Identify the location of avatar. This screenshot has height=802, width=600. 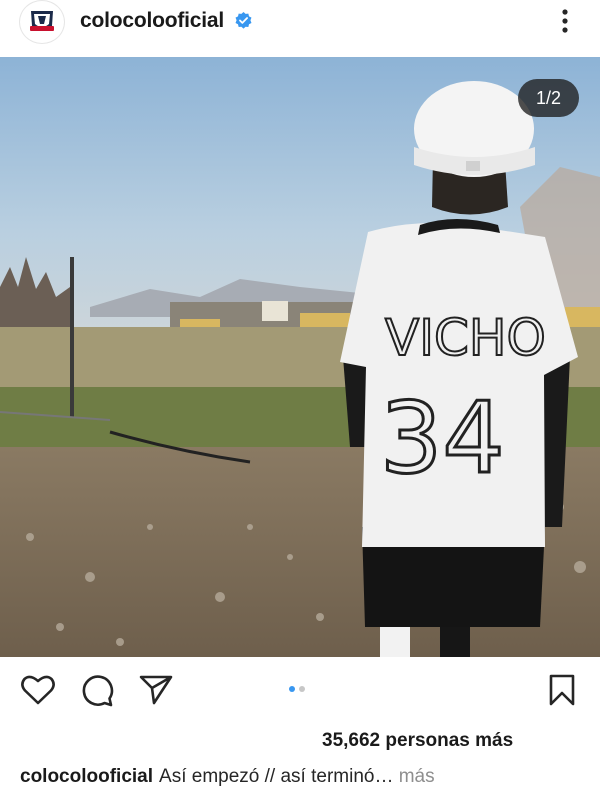
(42, 22).